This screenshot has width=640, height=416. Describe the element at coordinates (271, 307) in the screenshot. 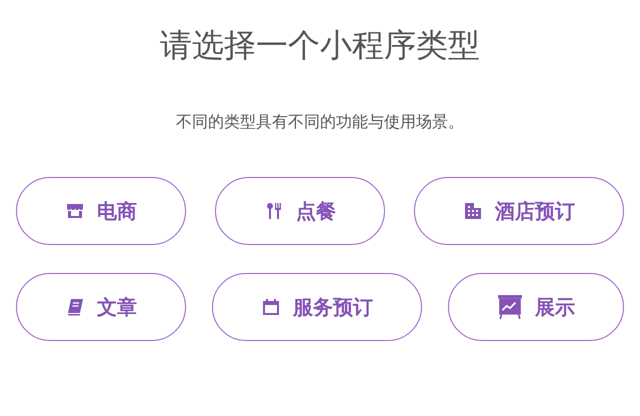

I see `calendar-icon` at that location.